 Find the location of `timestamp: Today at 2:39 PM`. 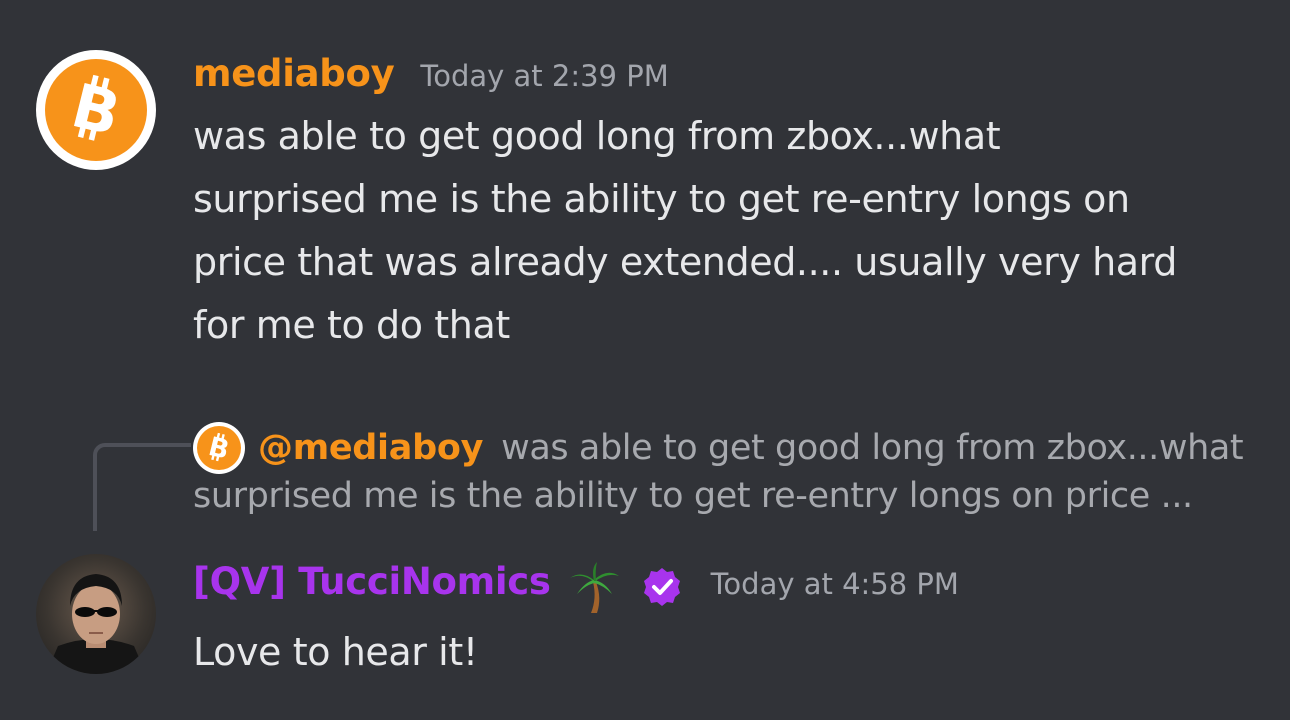

timestamp: Today at 2:39 PM is located at coordinates (544, 76).